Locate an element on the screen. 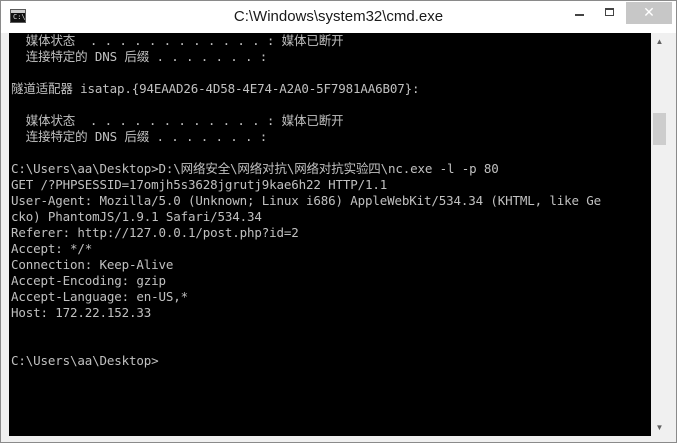  console-line: Accept-Language: en-US,* is located at coordinates (100, 296).